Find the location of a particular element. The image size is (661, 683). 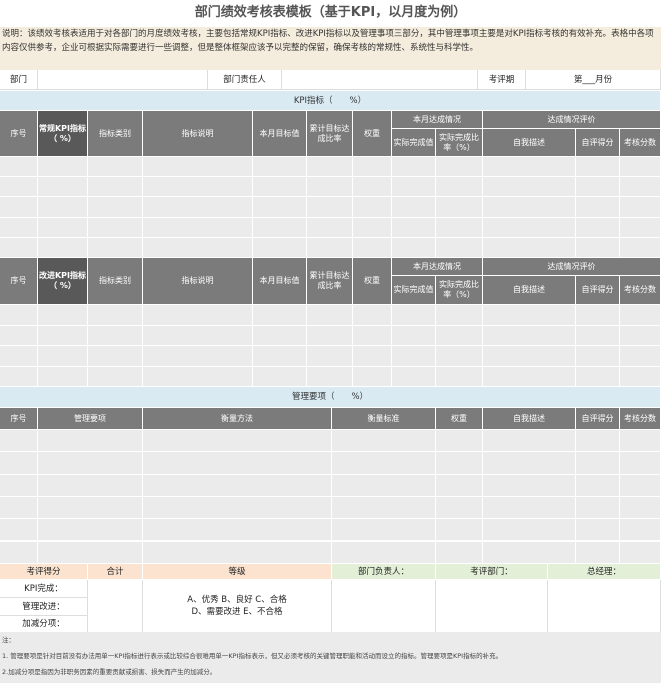

dept-head-signature is located at coordinates (384, 606).